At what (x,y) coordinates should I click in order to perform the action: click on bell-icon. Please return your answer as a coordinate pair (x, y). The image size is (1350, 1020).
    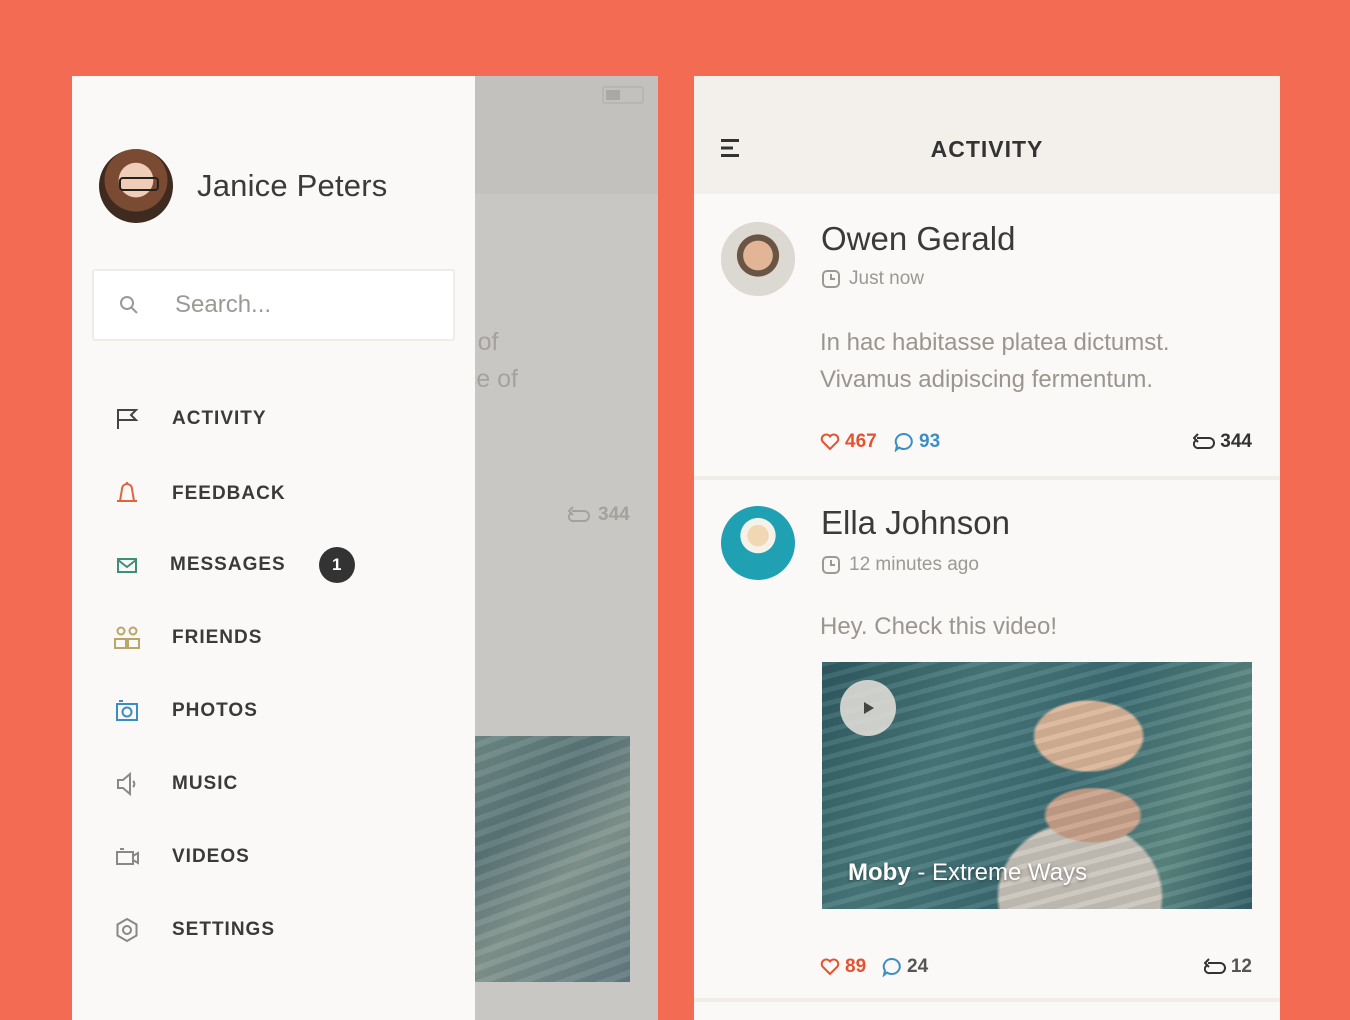
    Looking at the image, I should click on (127, 494).